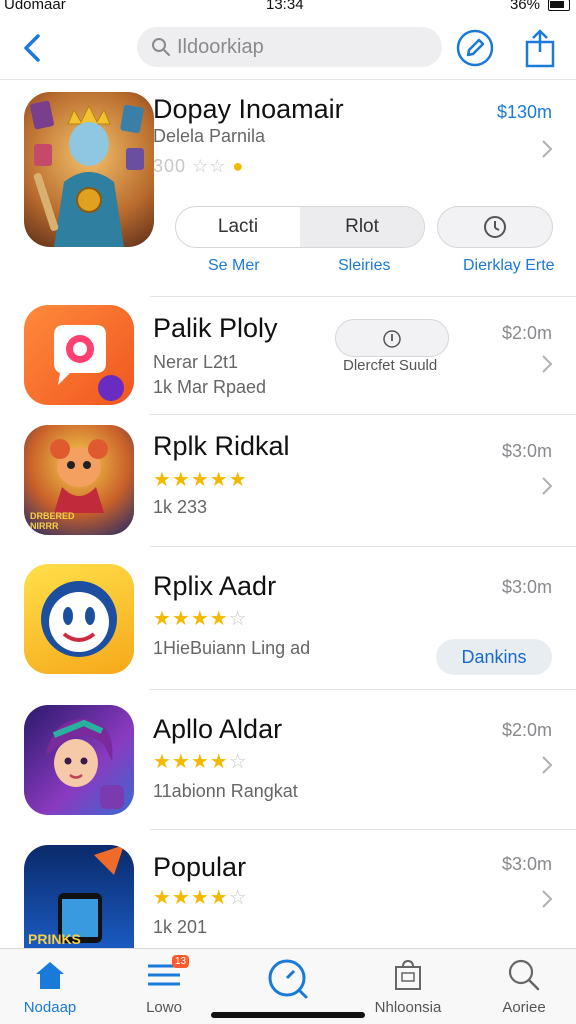  What do you see at coordinates (524, 6) in the screenshot?
I see `battery-percent: 36%` at bounding box center [524, 6].